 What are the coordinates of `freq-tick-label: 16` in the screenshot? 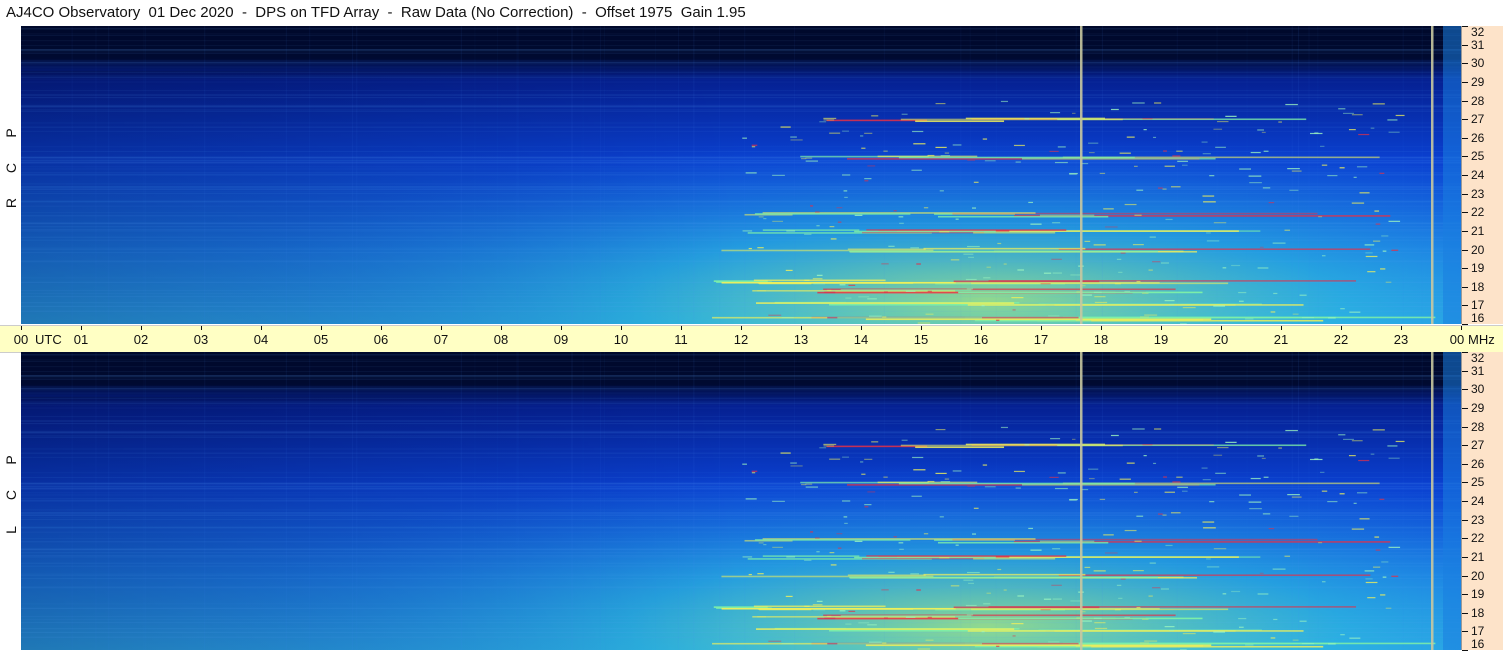 It's located at (1478, 644).